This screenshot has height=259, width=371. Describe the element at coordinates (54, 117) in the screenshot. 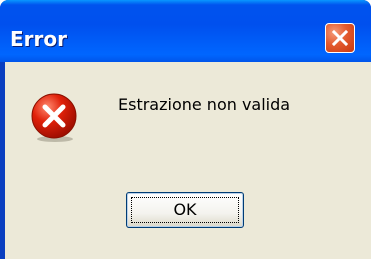

I see `error-icon` at that location.